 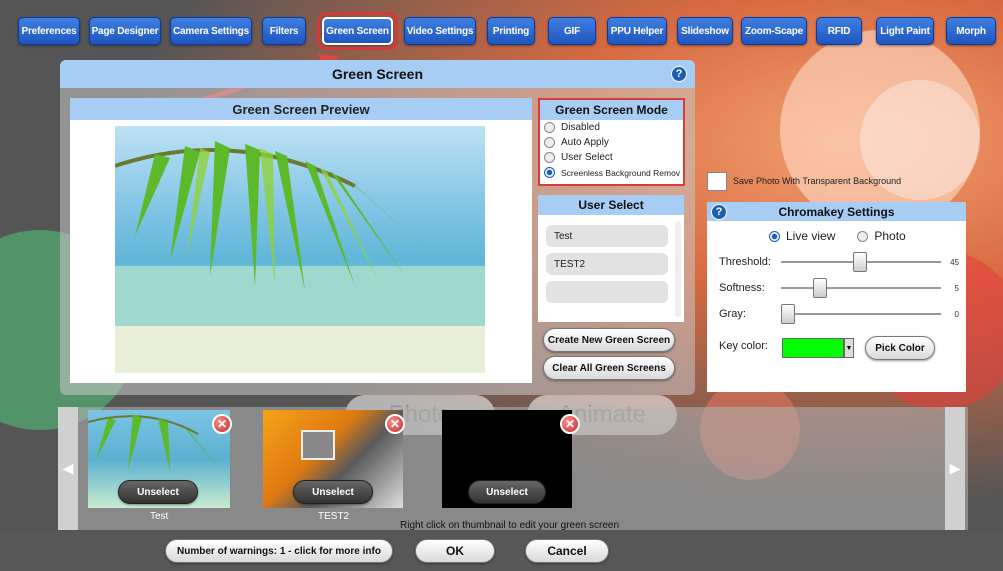 What do you see at coordinates (678, 269) in the screenshot?
I see `scrollbar` at bounding box center [678, 269].